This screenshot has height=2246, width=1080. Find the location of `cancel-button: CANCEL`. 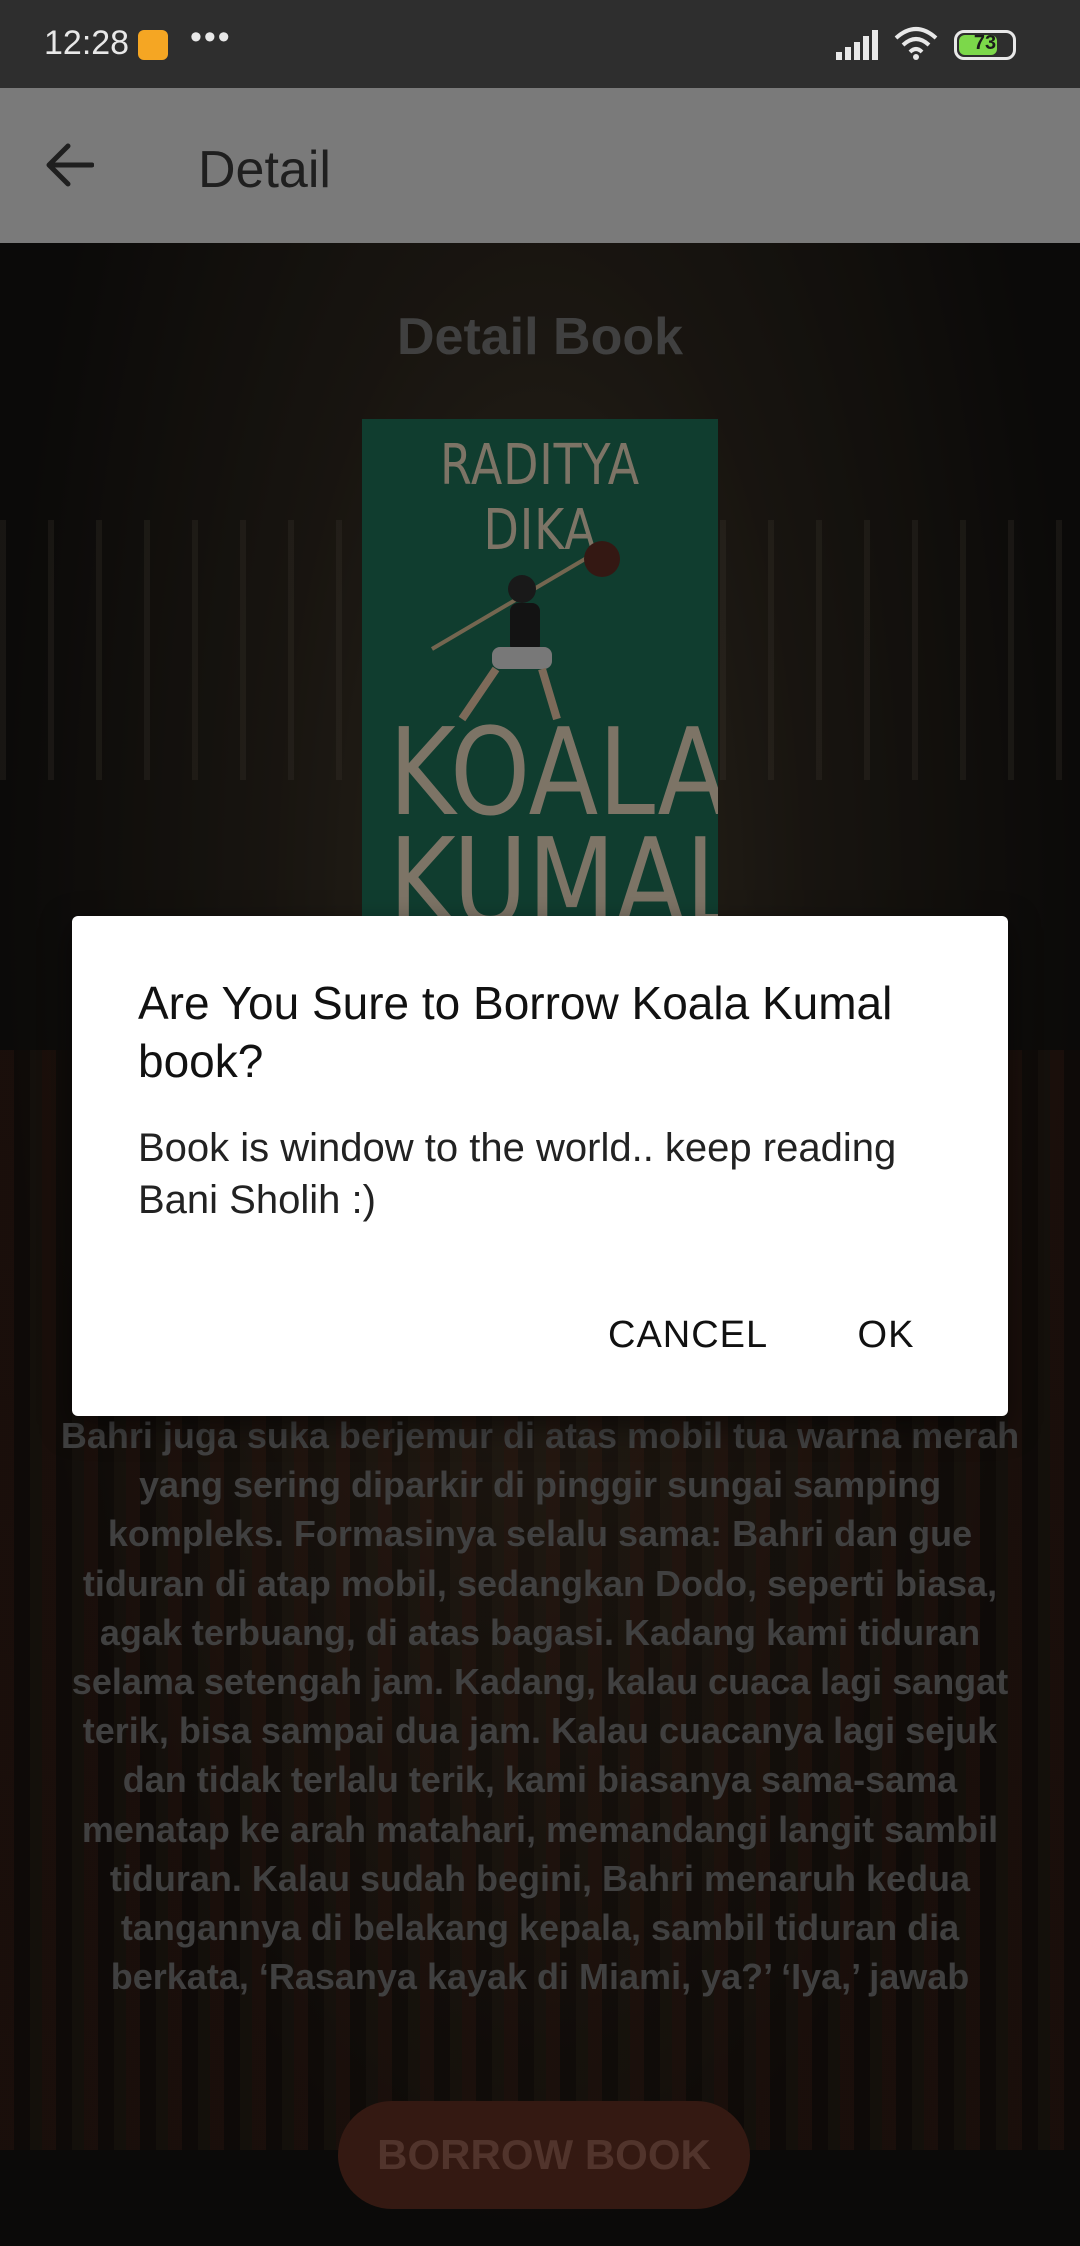

cancel-button: CANCEL is located at coordinates (685, 1335).